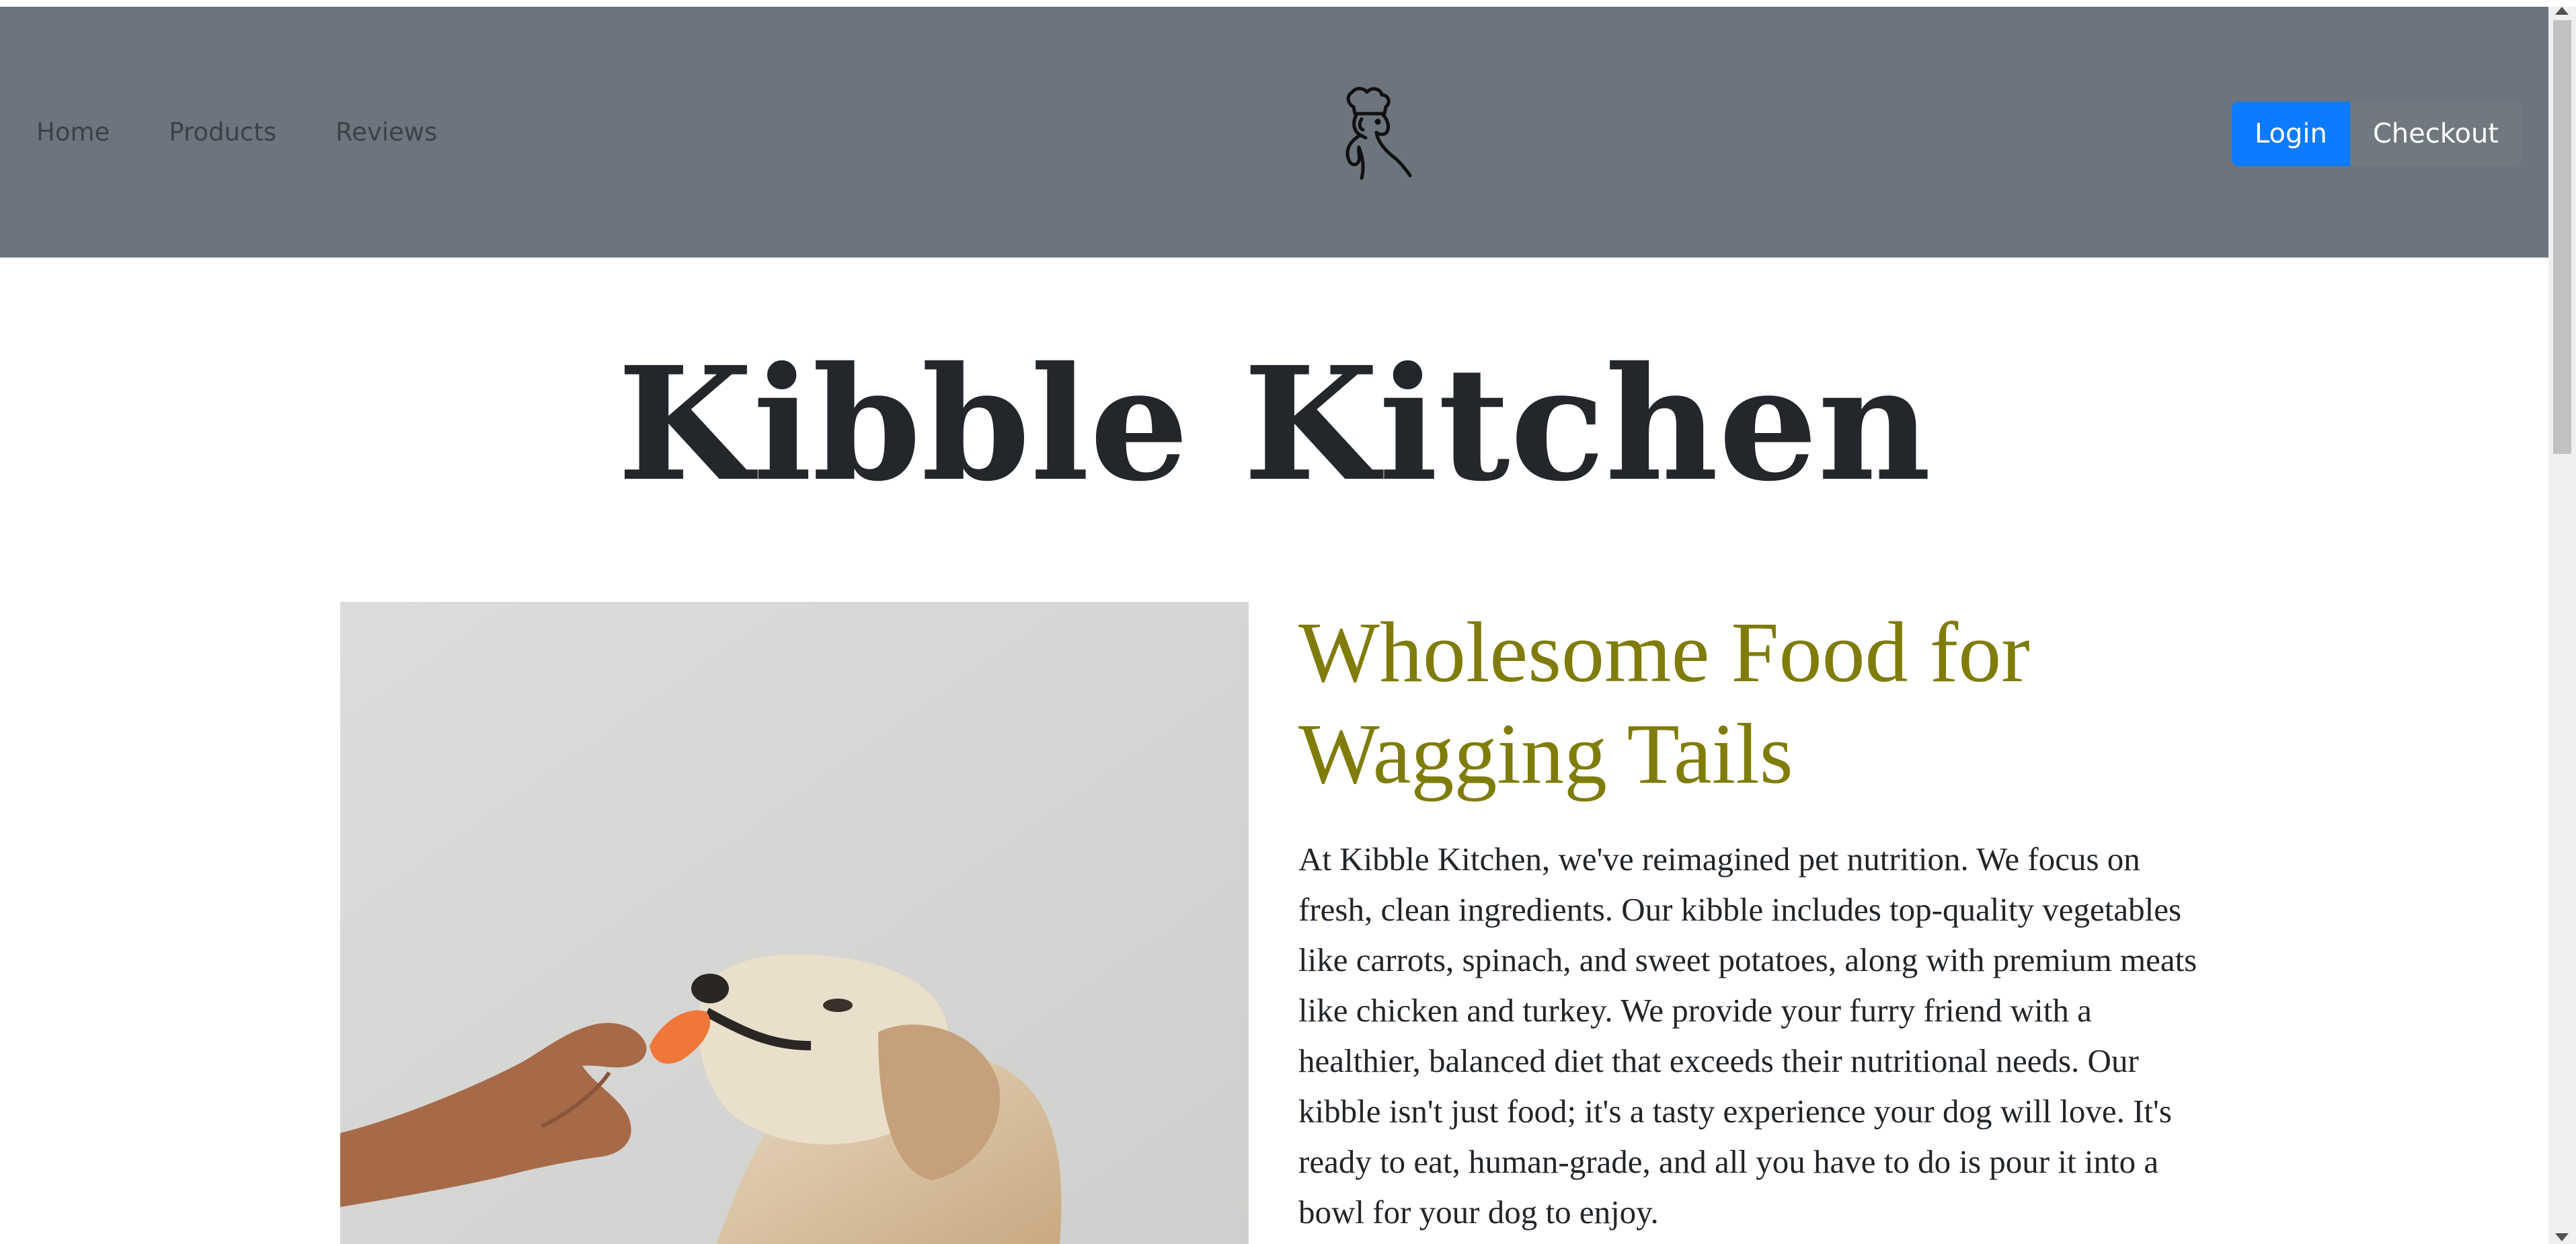 The image size is (2576, 1244). Describe the element at coordinates (2291, 134) in the screenshot. I see `login-button: Login` at that location.